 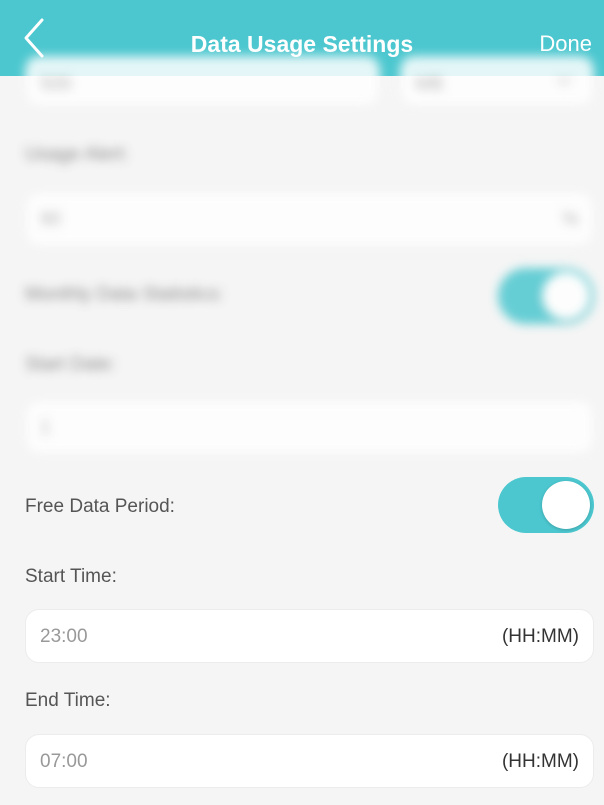 I want to click on free-data-period-toggle, so click(x=546, y=505).